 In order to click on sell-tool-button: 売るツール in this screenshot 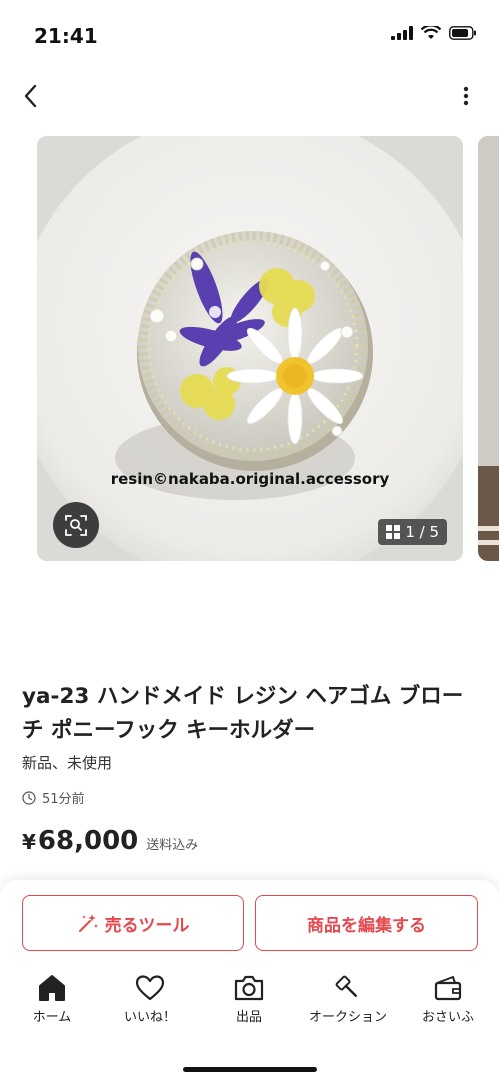, I will do `click(133, 923)`.